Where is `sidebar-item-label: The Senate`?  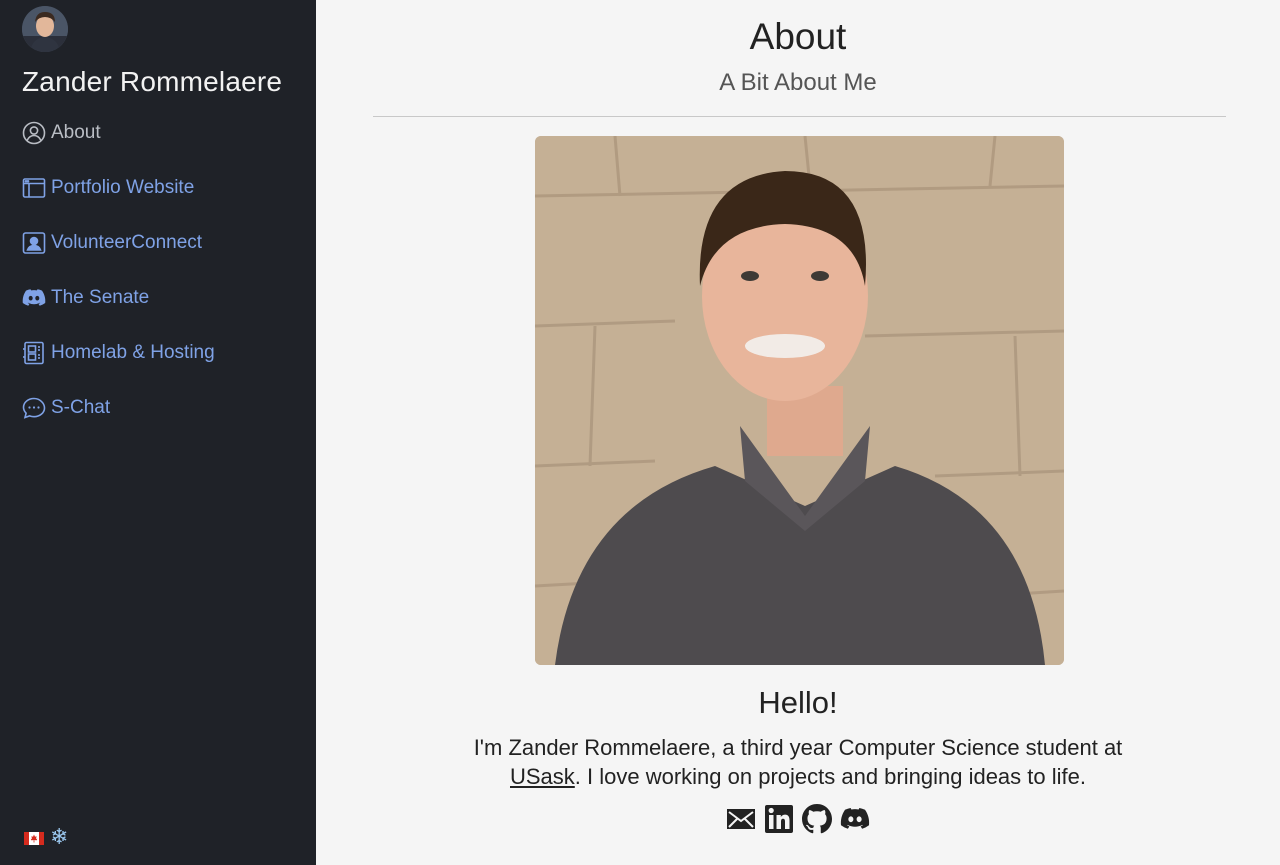
sidebar-item-label: The Senate is located at coordinates (100, 297).